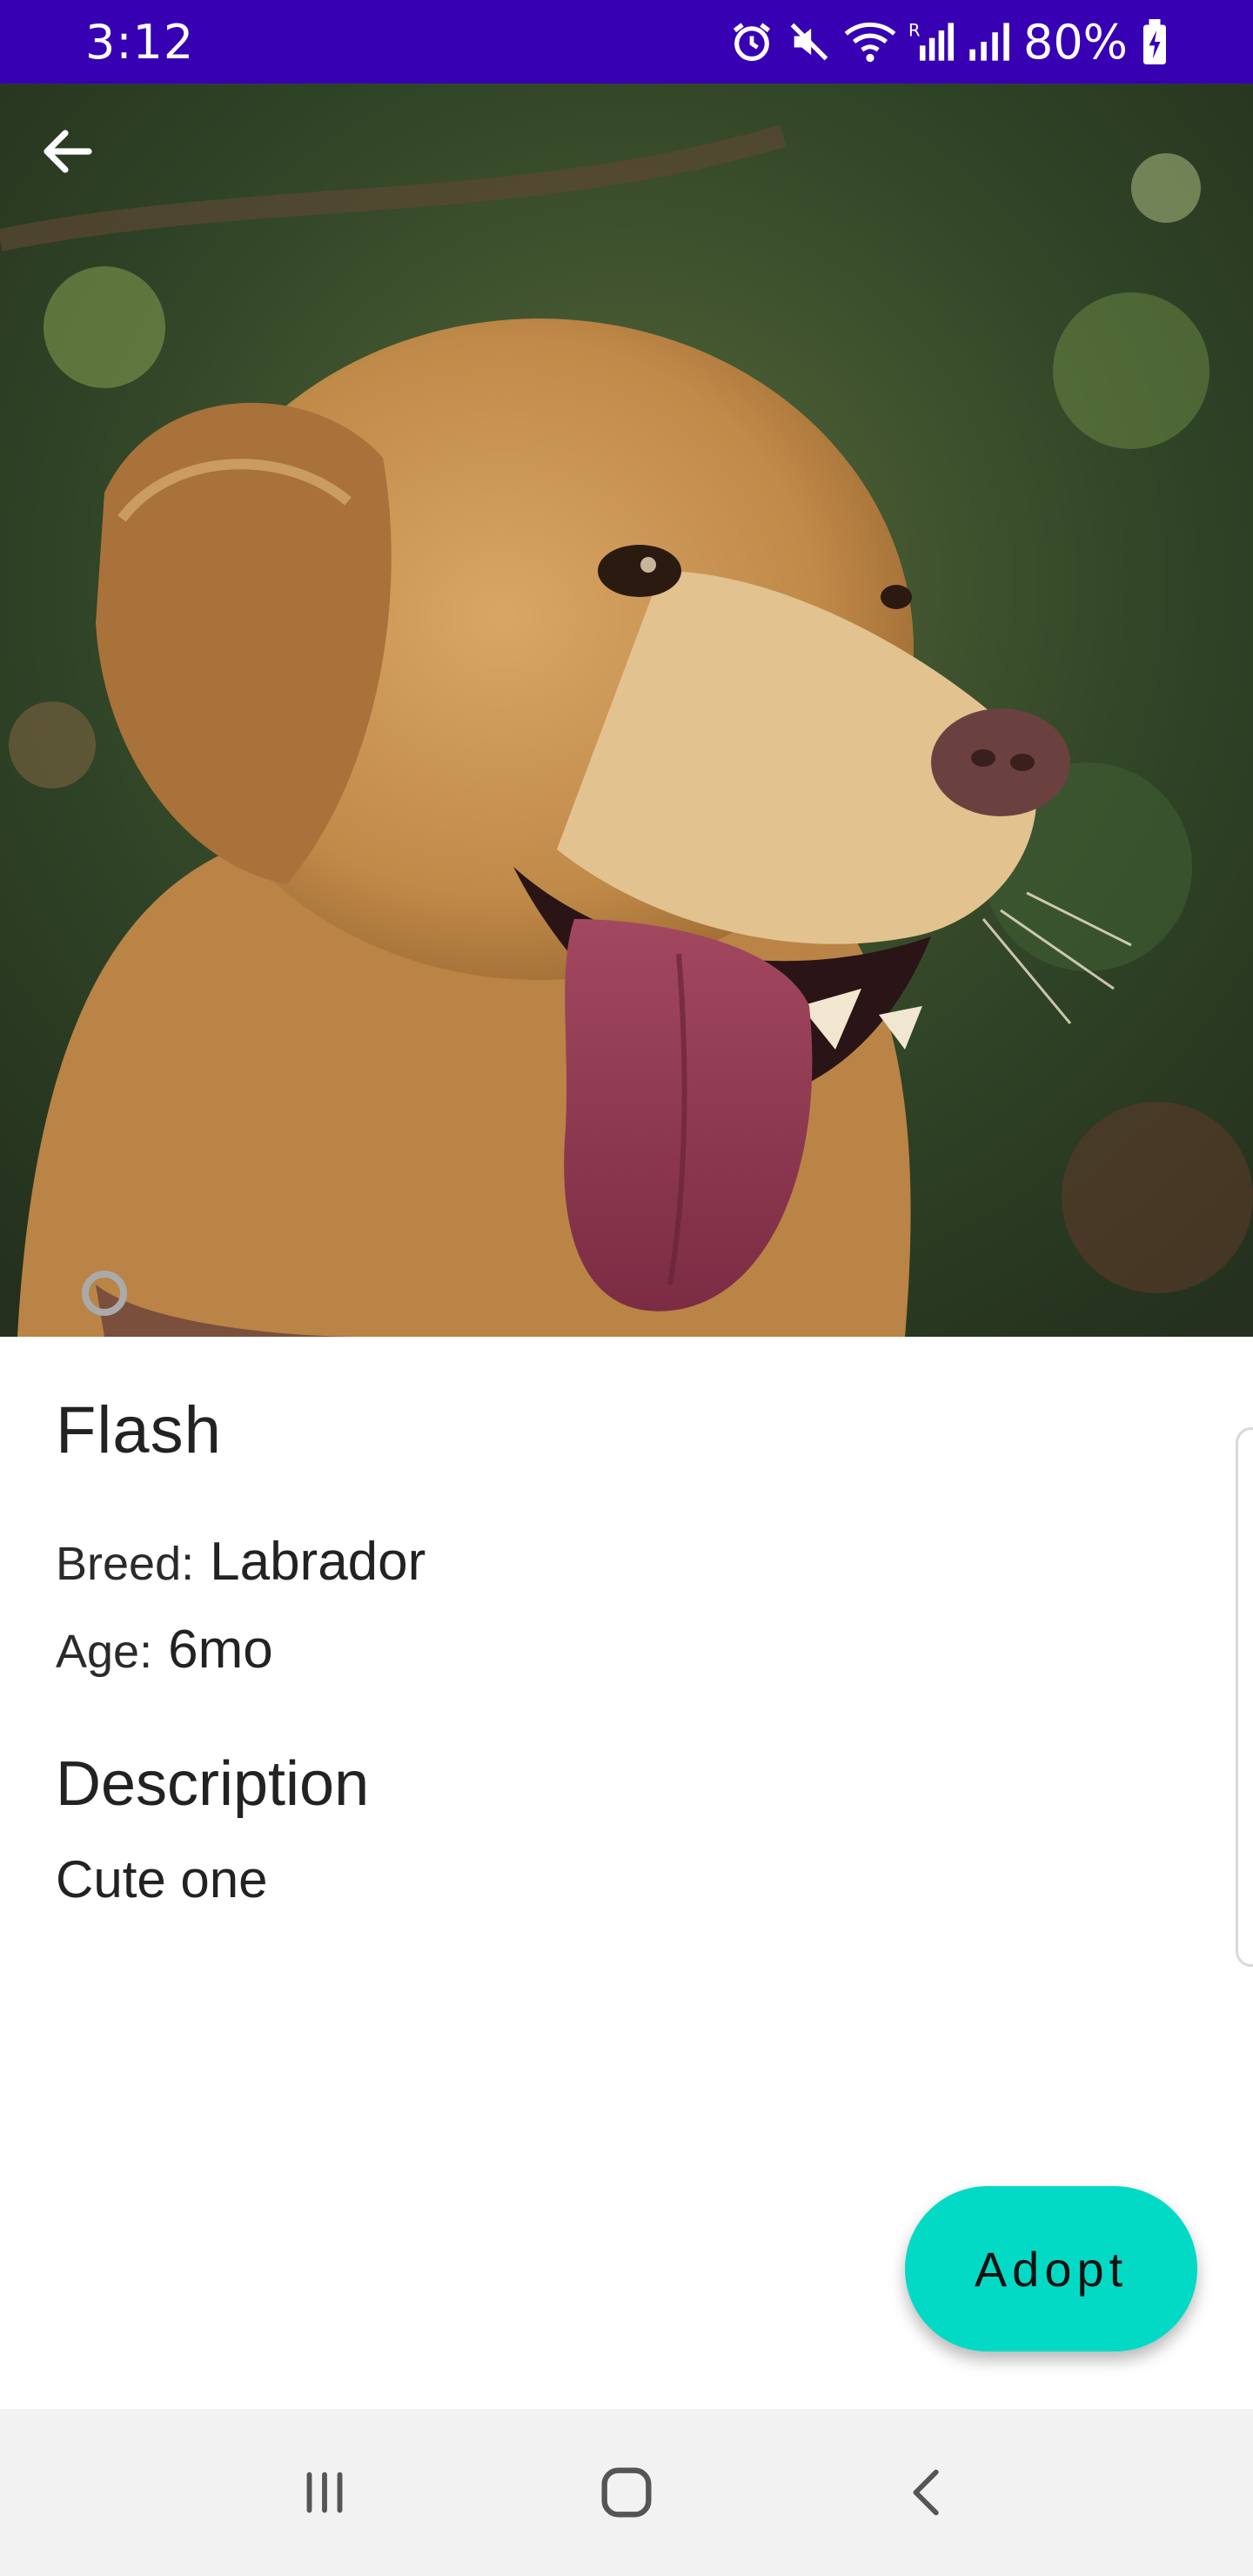  Describe the element at coordinates (1051, 2269) in the screenshot. I see `adopt-button: Adopt` at that location.